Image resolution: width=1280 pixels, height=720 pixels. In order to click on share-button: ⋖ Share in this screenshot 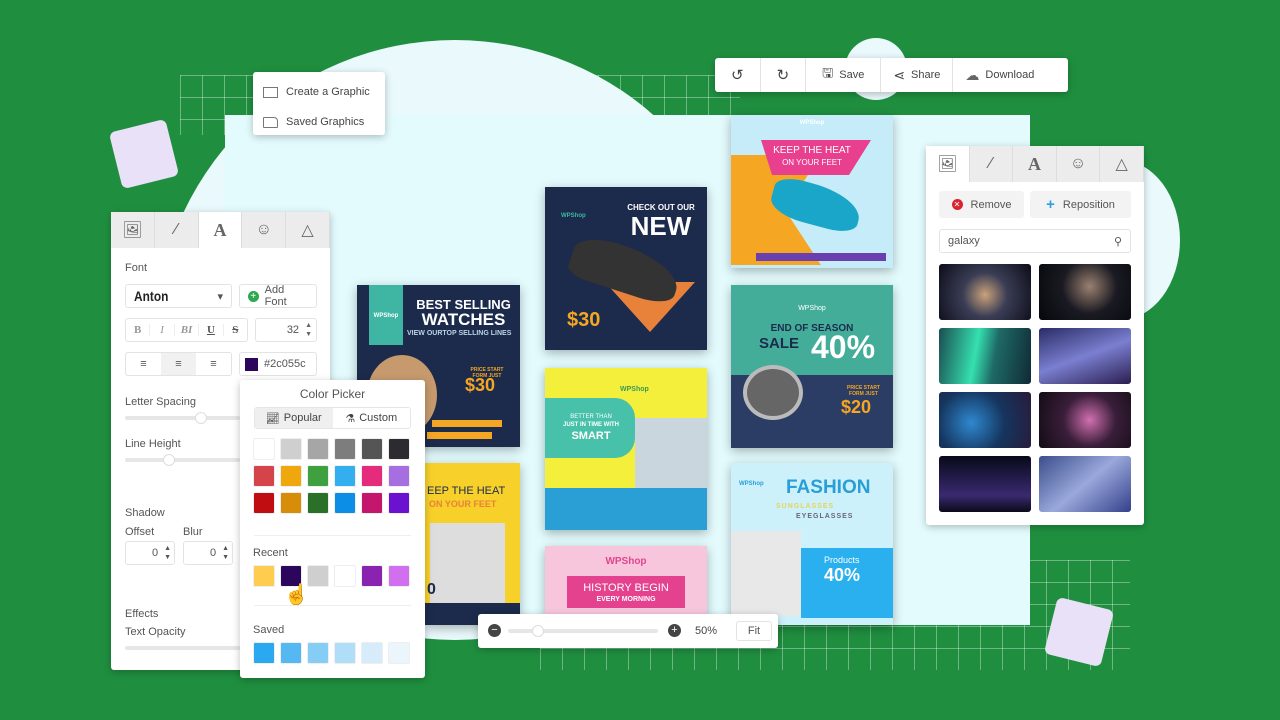, I will do `click(917, 75)`.